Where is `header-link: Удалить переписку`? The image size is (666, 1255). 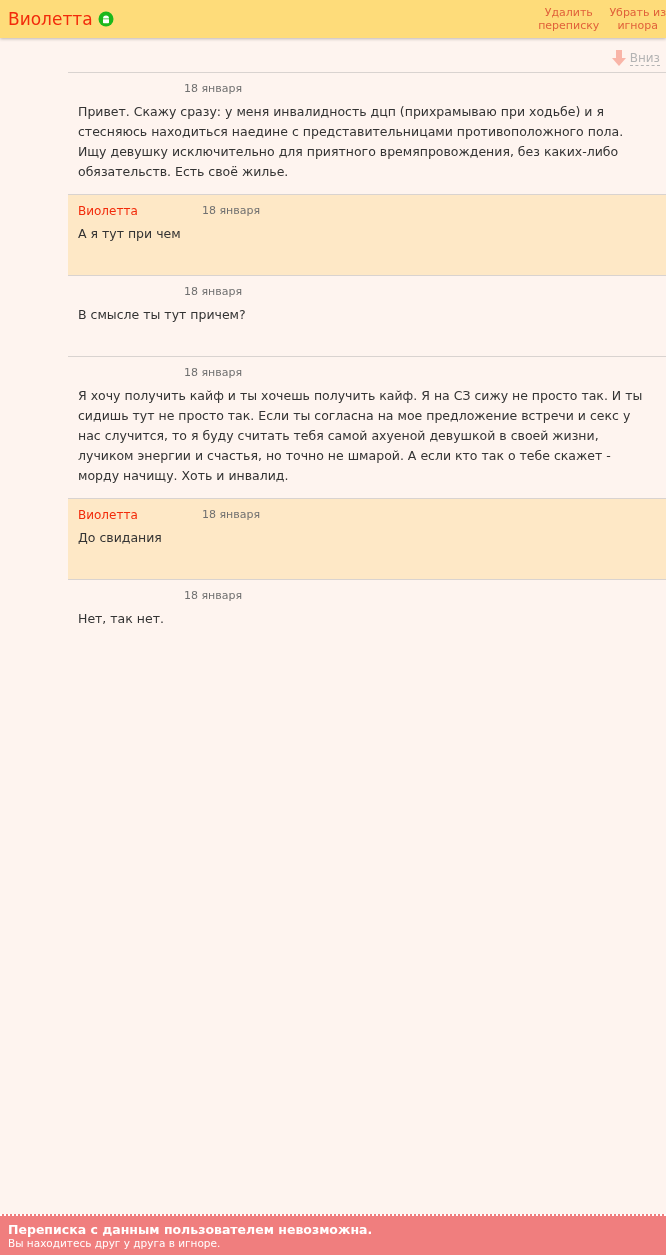
header-link: Удалить переписку is located at coordinates (569, 19).